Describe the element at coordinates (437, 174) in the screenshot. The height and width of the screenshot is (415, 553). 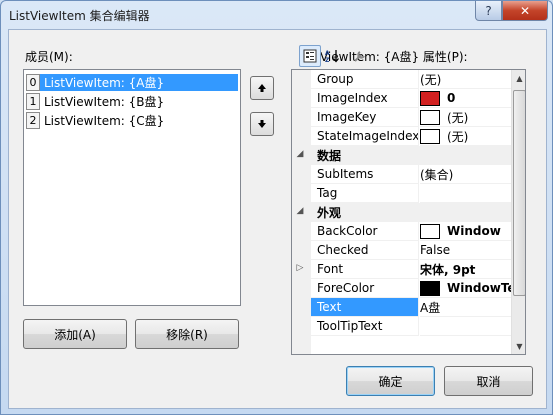
I see `property-value: (集合)` at that location.